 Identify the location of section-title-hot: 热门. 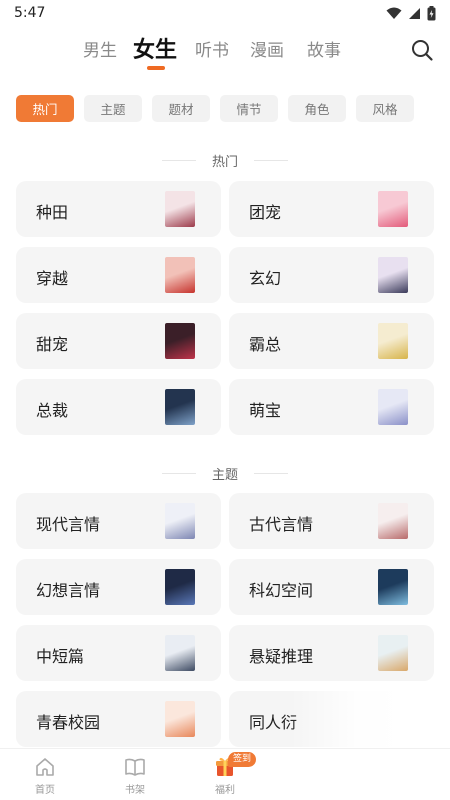
(225, 160).